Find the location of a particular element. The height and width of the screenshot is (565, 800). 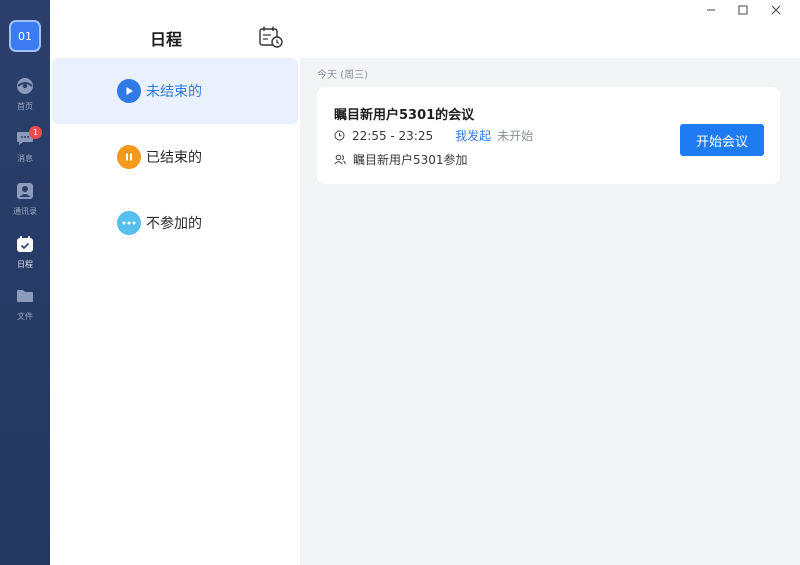

maximize-icon is located at coordinates (743, 10).